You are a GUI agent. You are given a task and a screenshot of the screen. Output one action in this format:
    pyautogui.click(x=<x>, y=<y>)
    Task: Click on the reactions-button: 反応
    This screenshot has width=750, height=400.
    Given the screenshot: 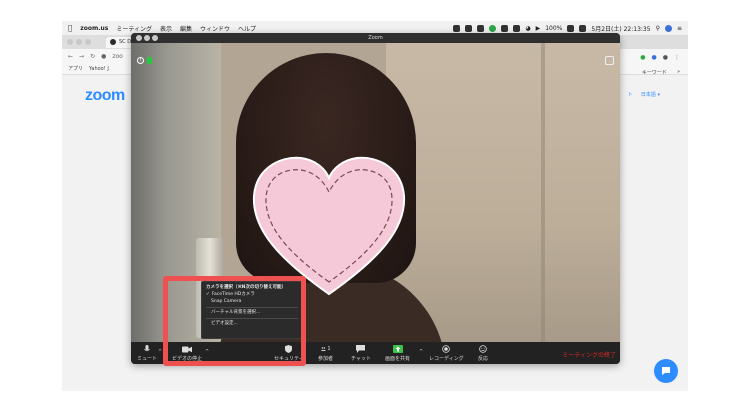 What is the action you would take?
    pyautogui.click(x=483, y=353)
    